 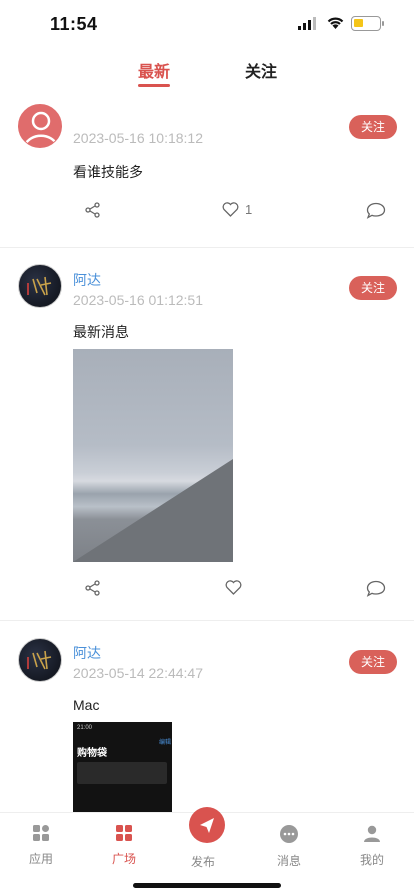 What do you see at coordinates (372, 833) in the screenshot?
I see `profile-icon` at bounding box center [372, 833].